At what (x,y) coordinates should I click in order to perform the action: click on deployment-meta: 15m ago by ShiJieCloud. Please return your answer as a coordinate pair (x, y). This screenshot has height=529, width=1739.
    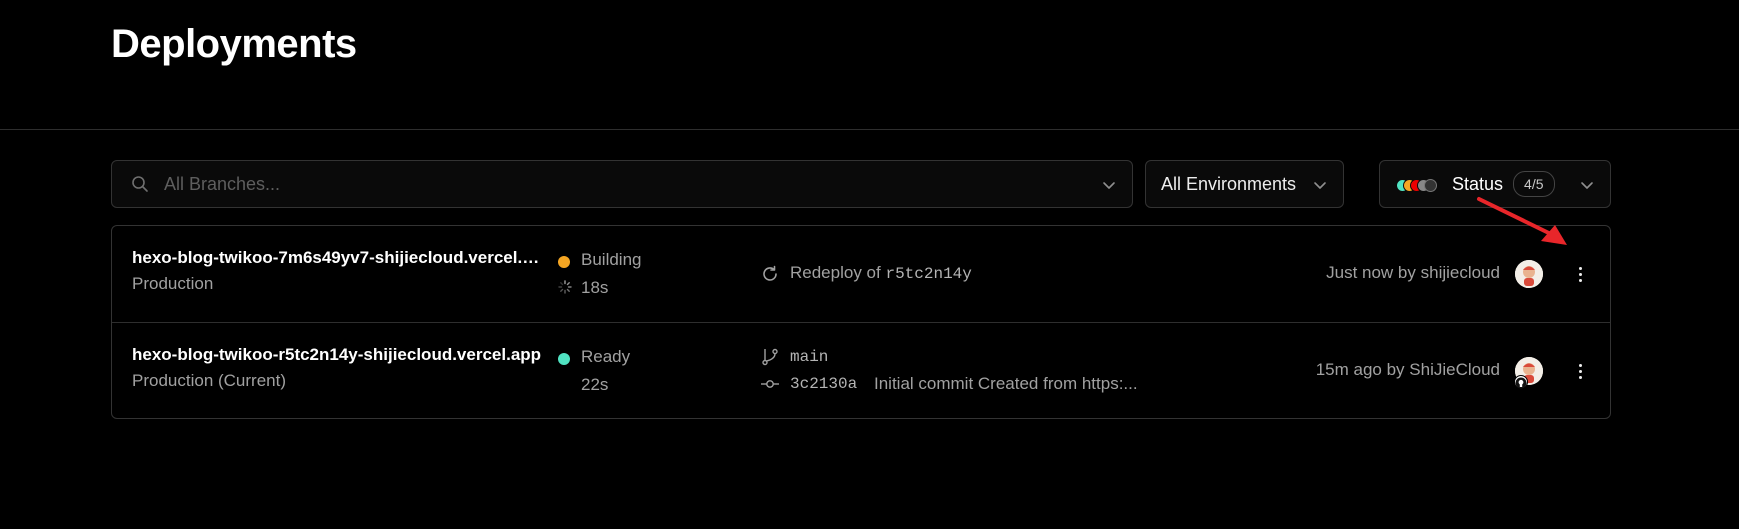
    Looking at the image, I should click on (1407, 369).